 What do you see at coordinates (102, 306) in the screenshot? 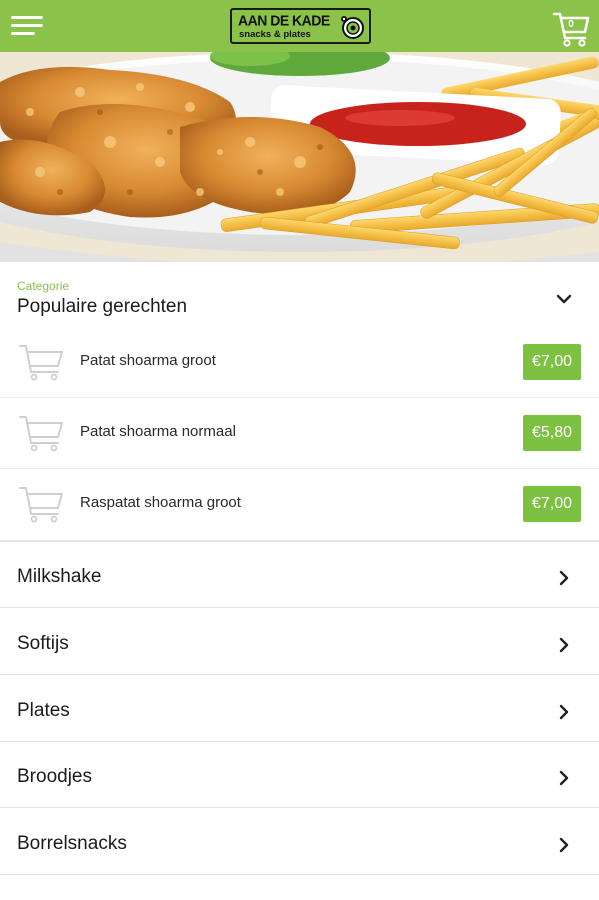
I see `category-title: Populaire gerechten` at bounding box center [102, 306].